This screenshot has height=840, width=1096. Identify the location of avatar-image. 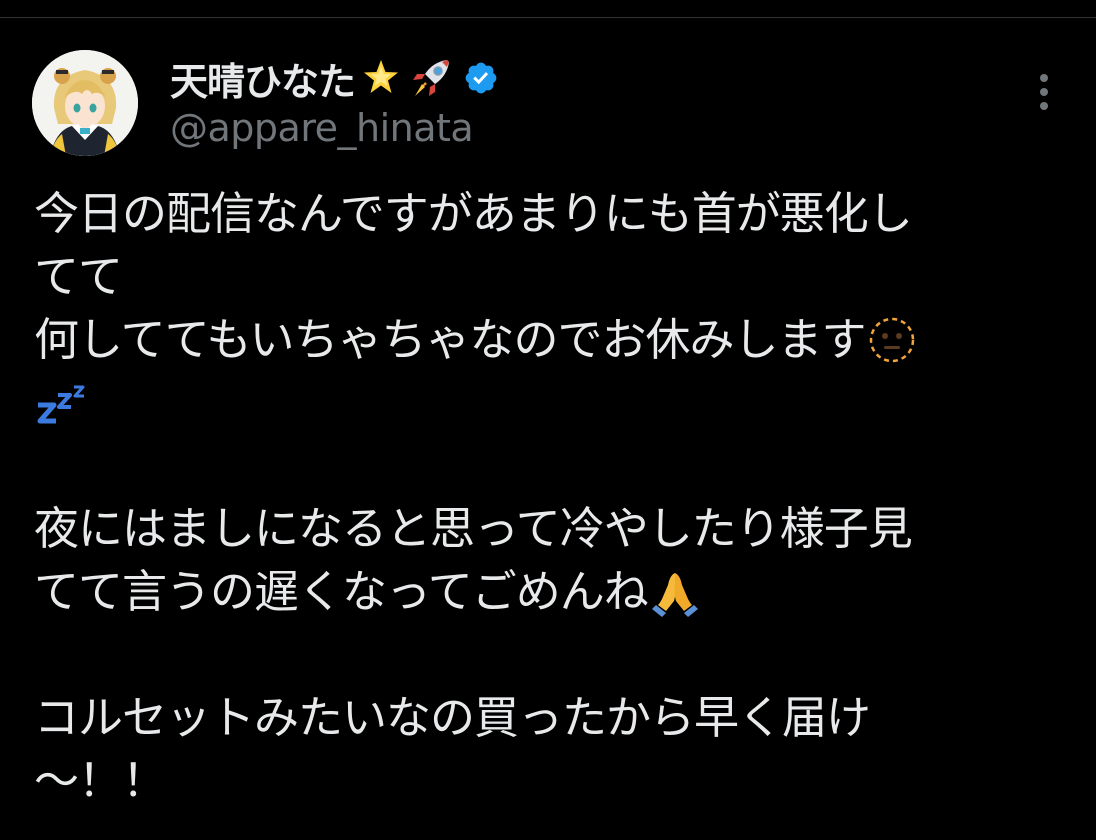
(85, 103).